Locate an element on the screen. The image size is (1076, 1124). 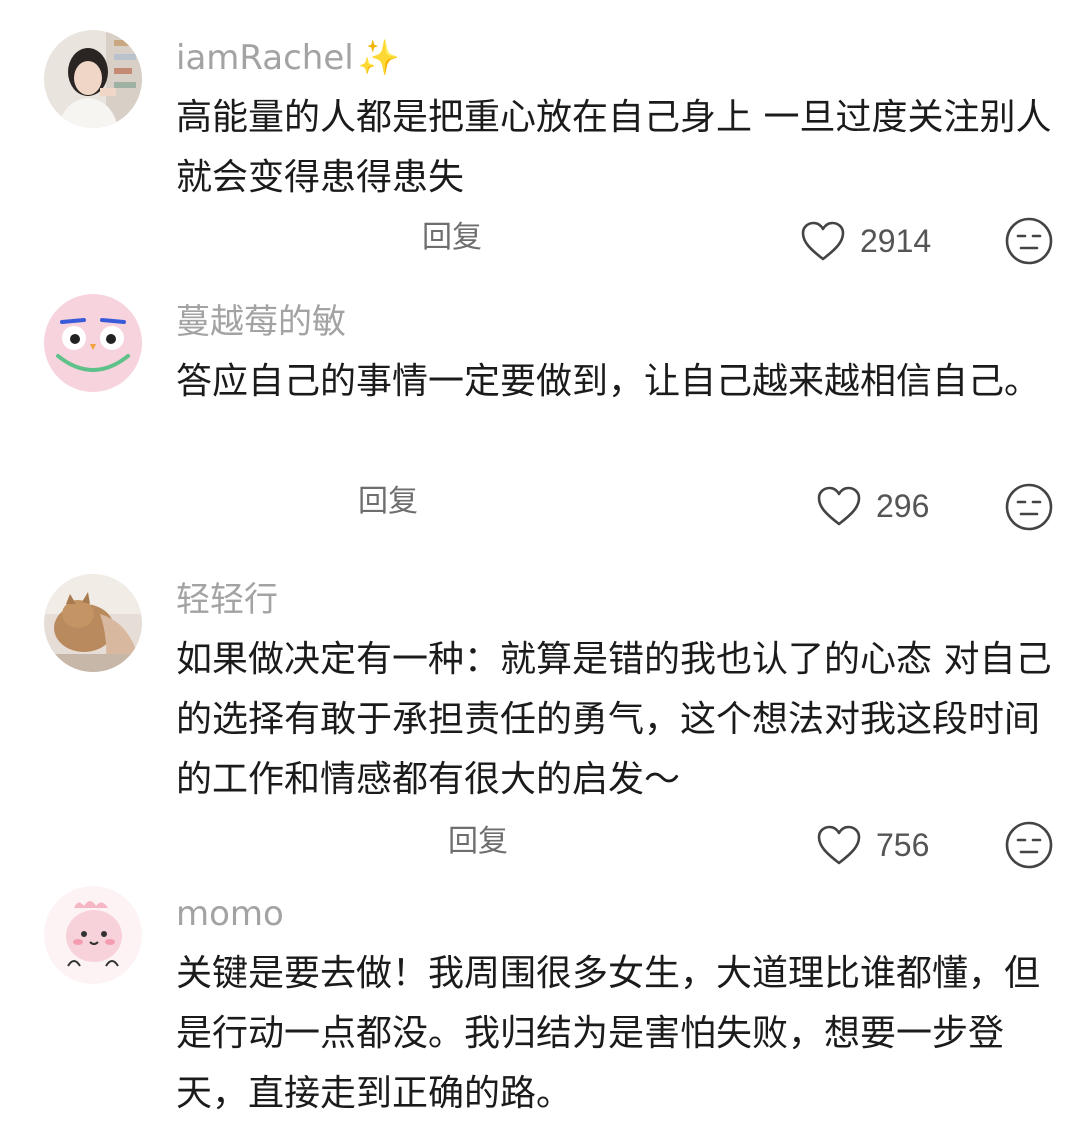
like-button: 296 is located at coordinates (872, 506).